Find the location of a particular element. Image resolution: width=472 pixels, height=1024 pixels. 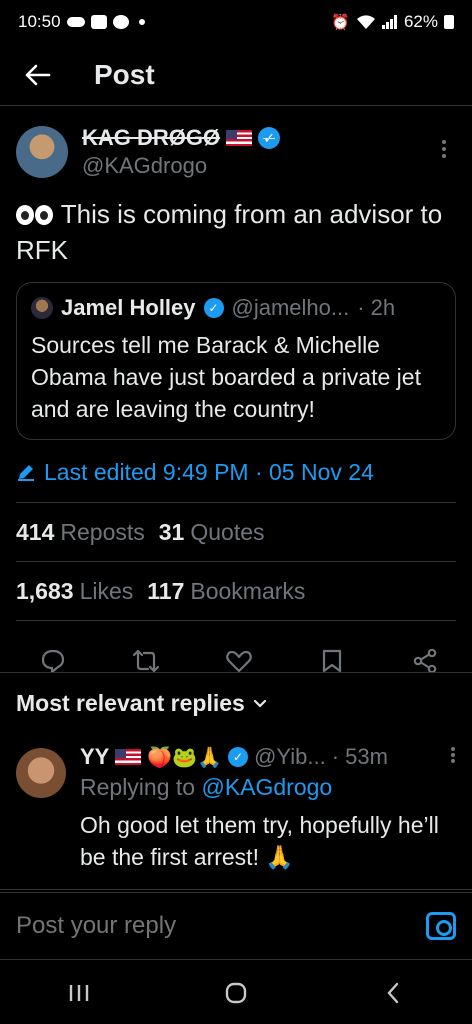

post-author: KAG DRØGØ ✓ @KAGdrogo is located at coordinates (236, 152).